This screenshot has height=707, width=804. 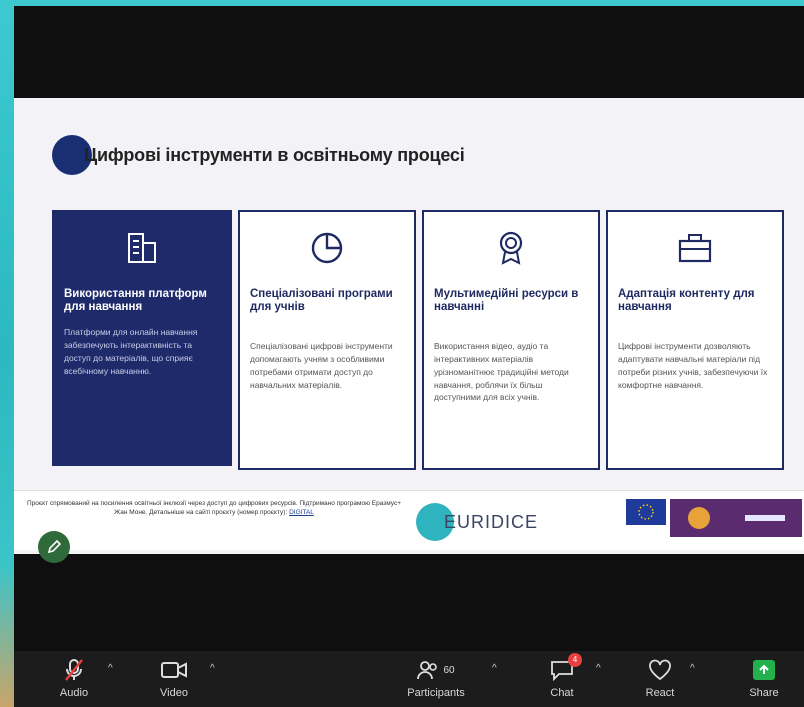 I want to click on footer-link: DIGITAL, so click(x=301, y=512).